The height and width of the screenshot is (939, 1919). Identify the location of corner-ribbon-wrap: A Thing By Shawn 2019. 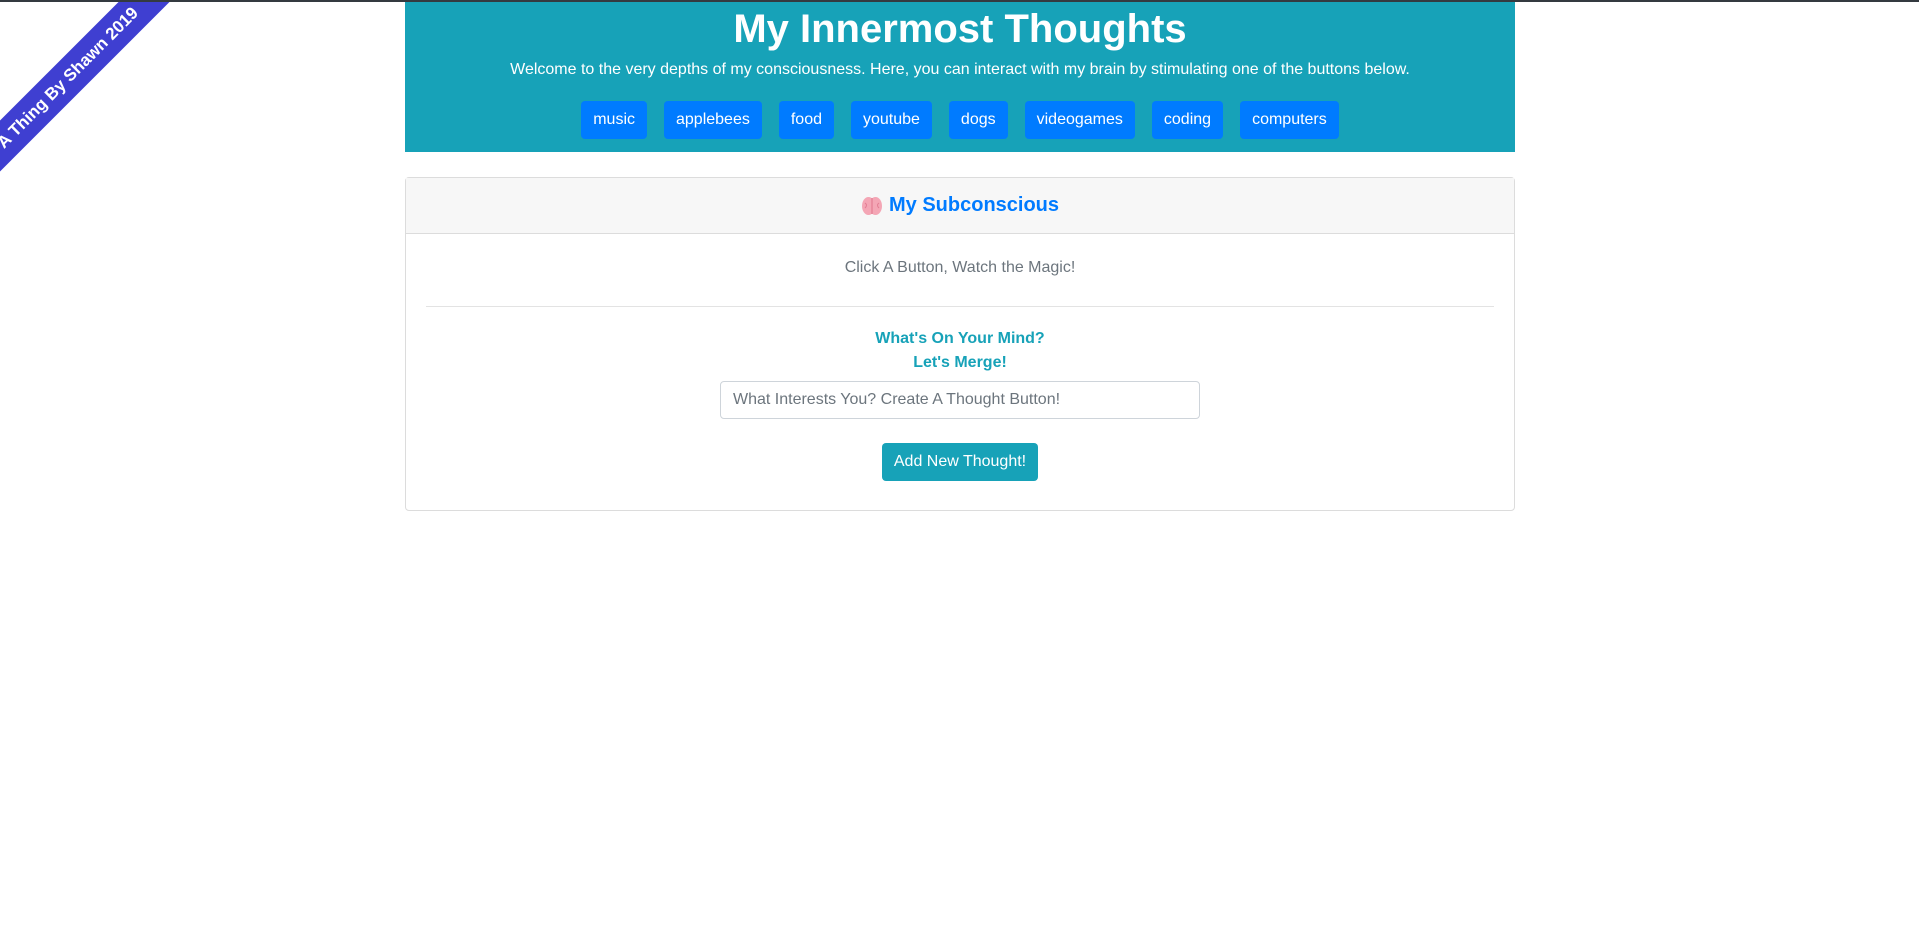
(100, 102).